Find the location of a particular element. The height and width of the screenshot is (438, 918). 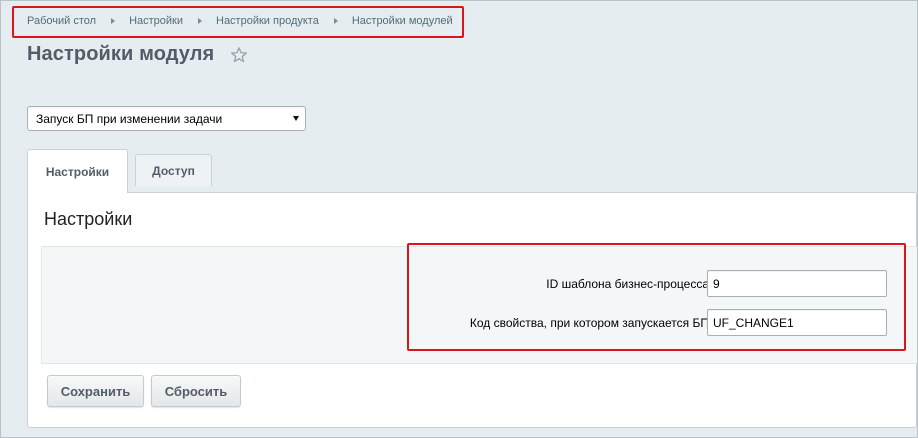

breadcrumb-item-desktop: Рабочий стол is located at coordinates (61, 21).